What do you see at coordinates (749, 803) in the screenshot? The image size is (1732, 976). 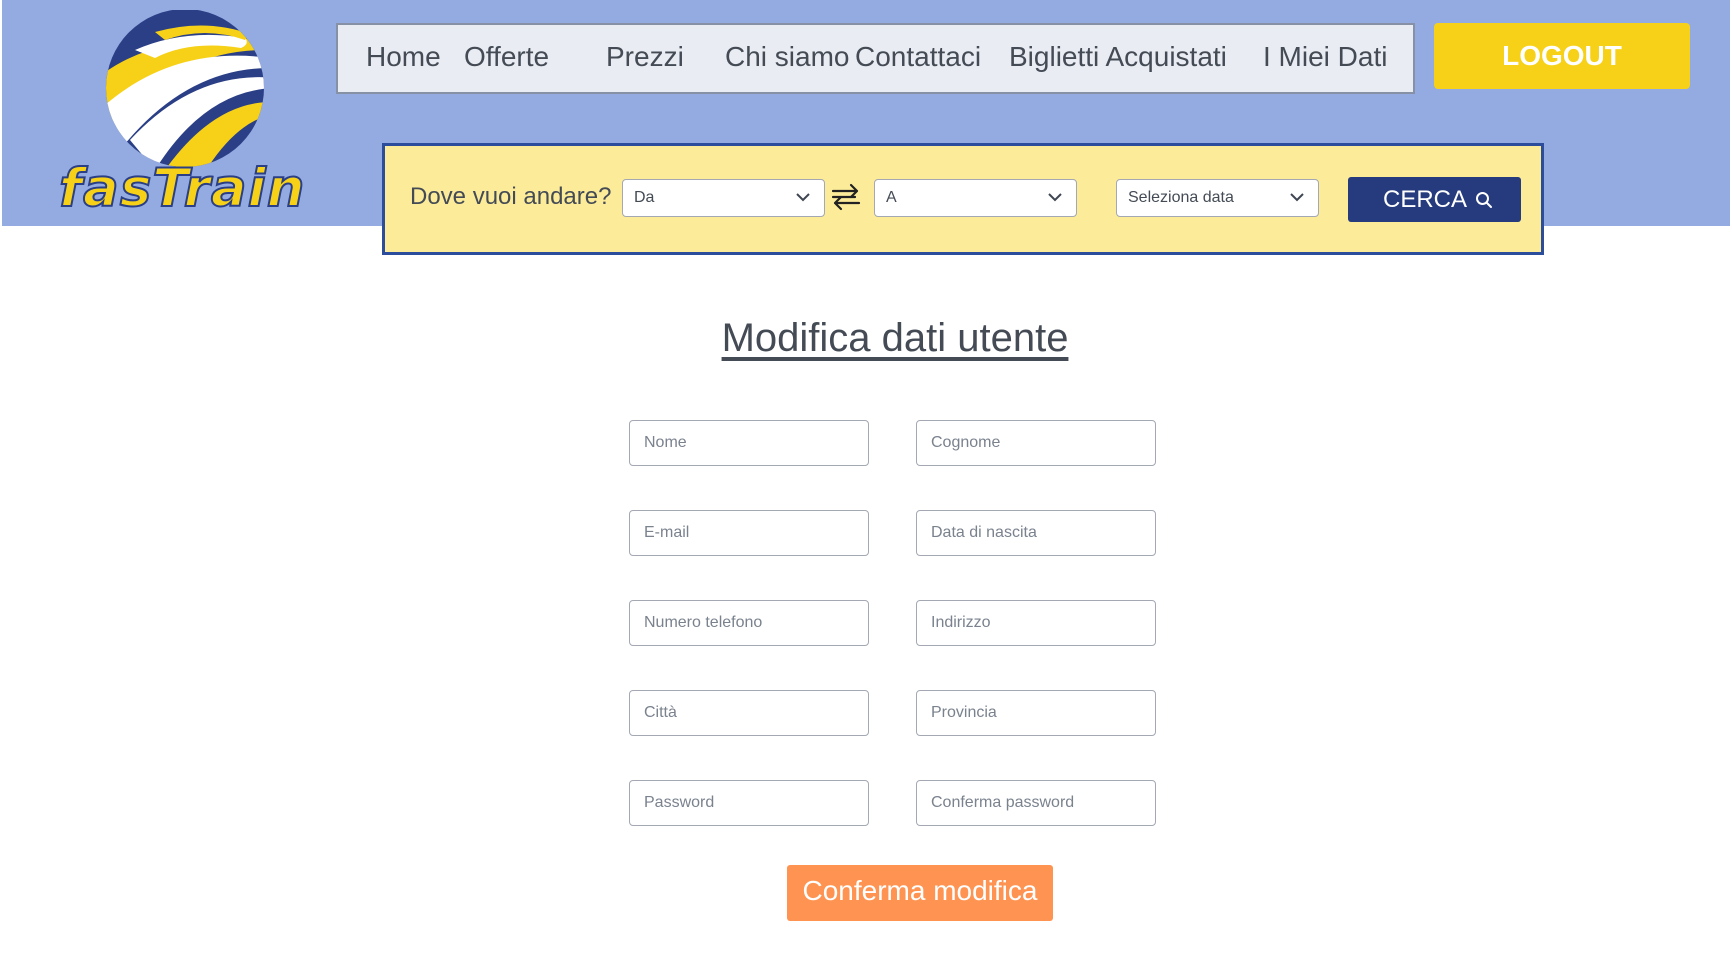 I see `password-field` at bounding box center [749, 803].